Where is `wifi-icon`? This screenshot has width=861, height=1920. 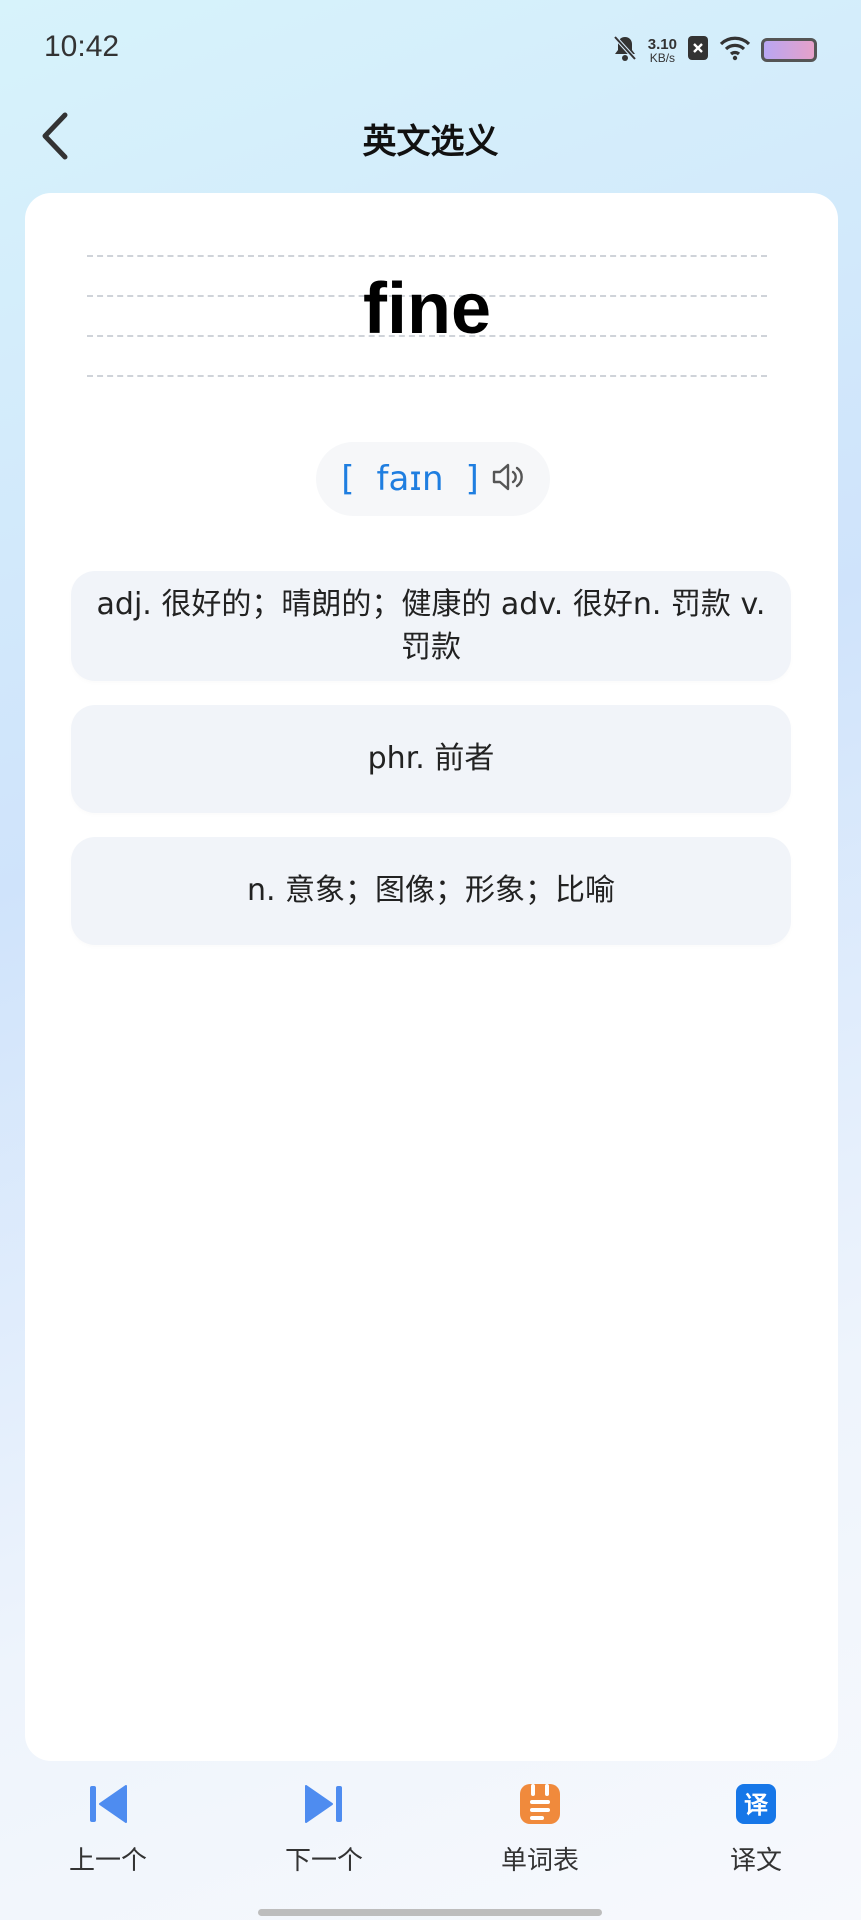
wifi-icon is located at coordinates (735, 50).